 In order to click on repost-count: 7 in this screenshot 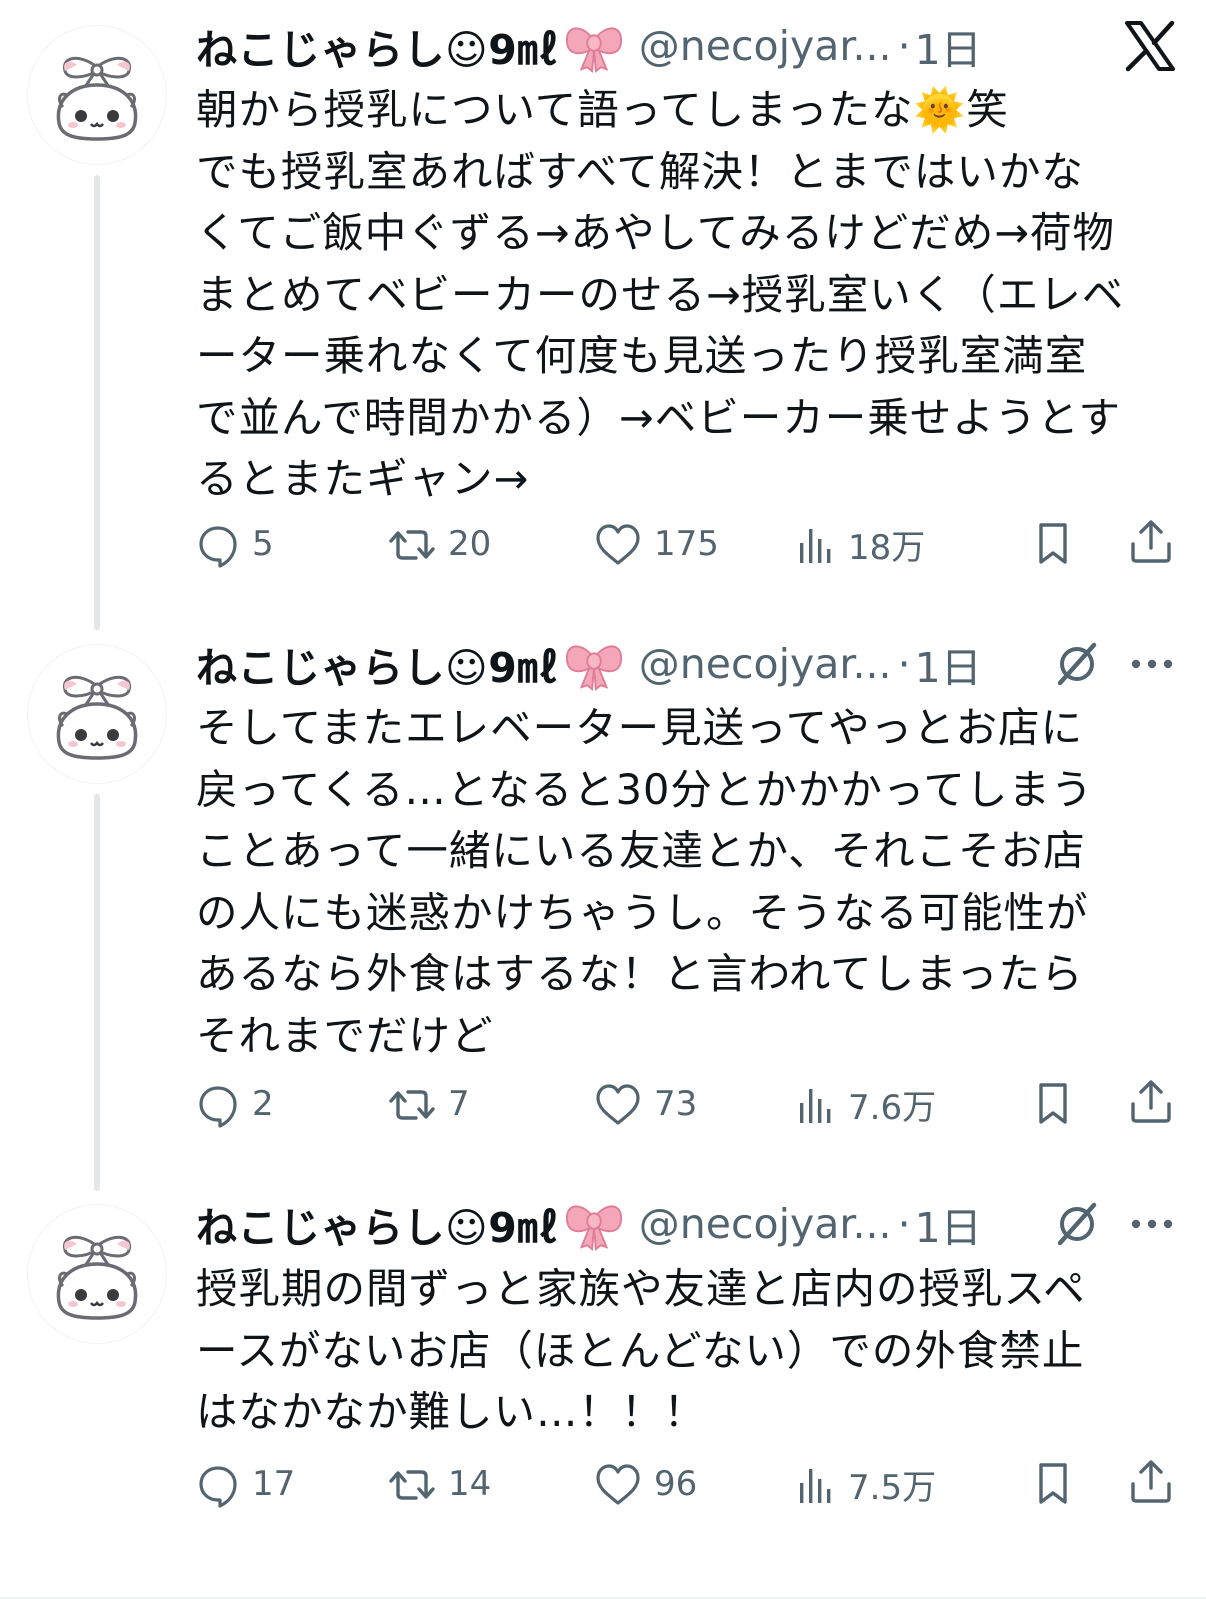, I will do `click(459, 1104)`.